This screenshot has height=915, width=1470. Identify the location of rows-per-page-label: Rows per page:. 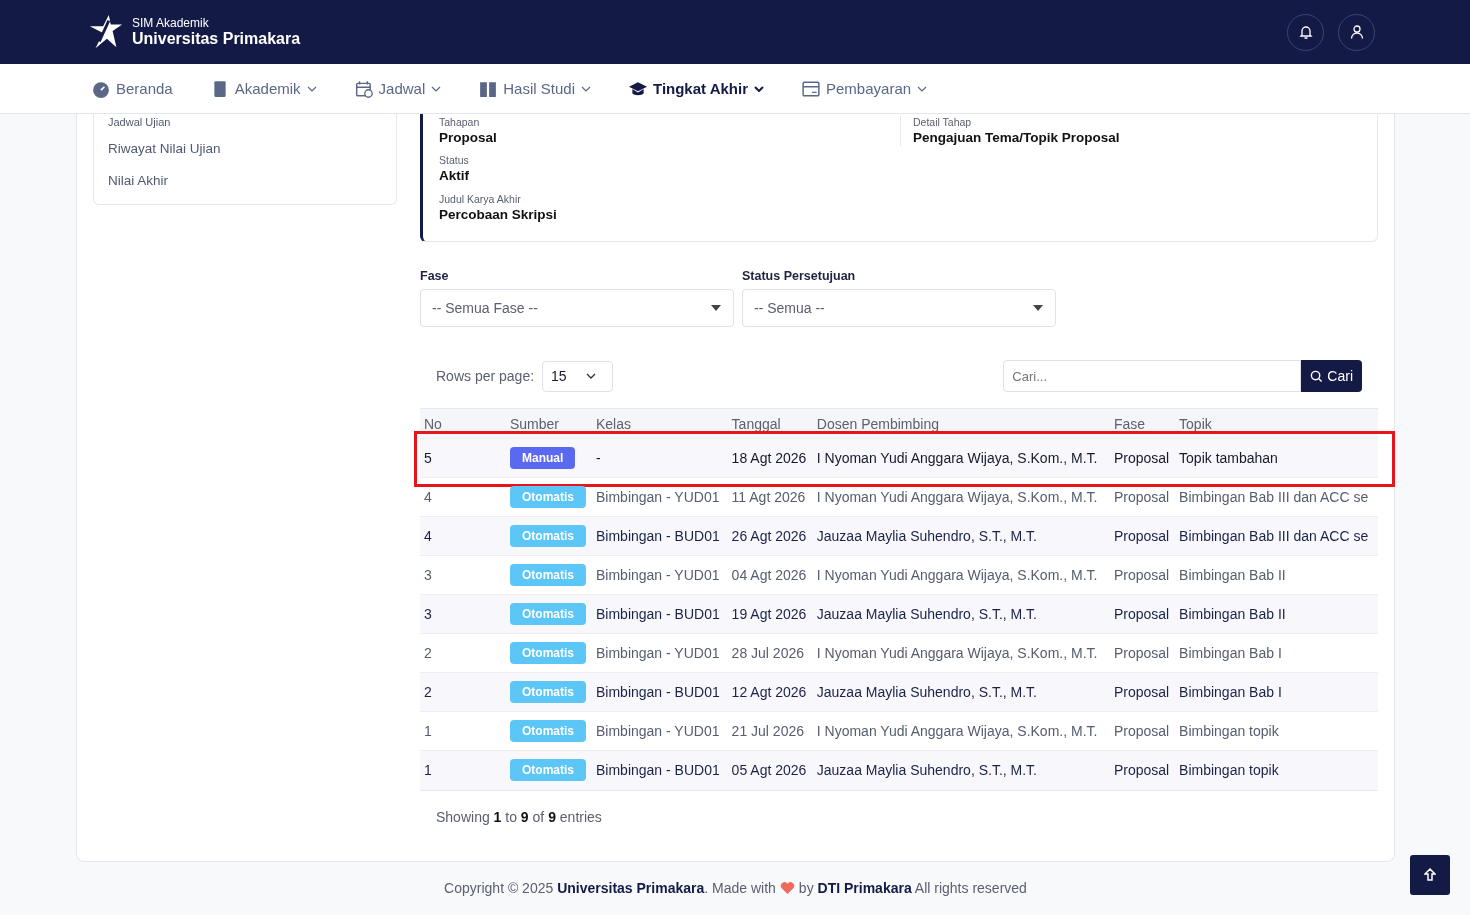
(485, 376).